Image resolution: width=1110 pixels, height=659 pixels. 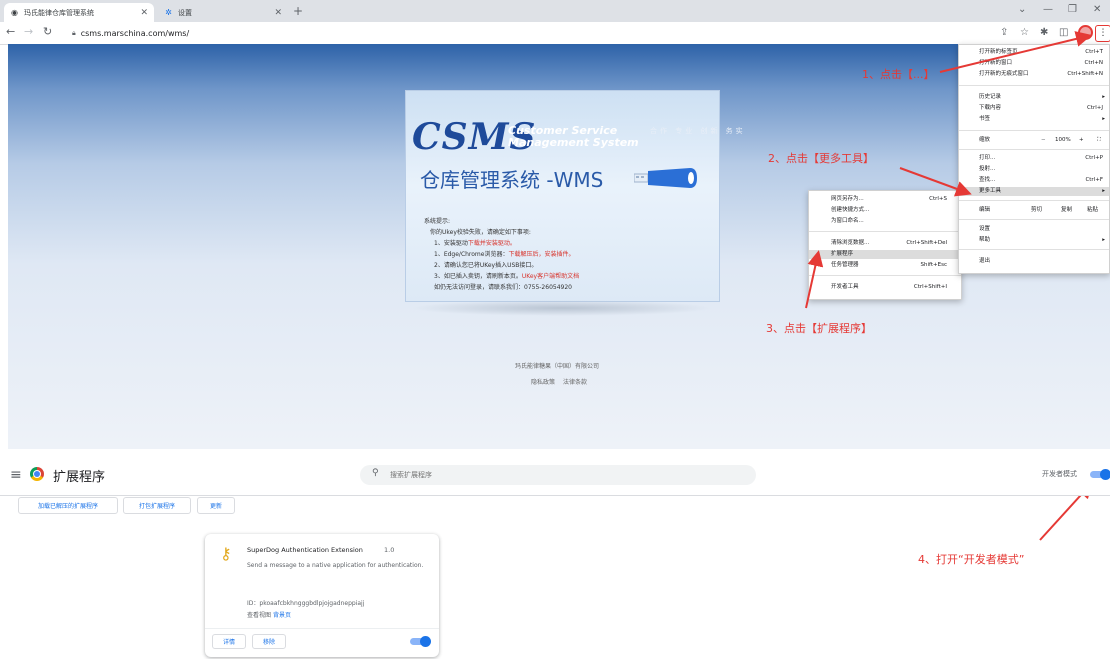 I want to click on annotation-step2: 2、点击【更多工具】, so click(x=821, y=158).